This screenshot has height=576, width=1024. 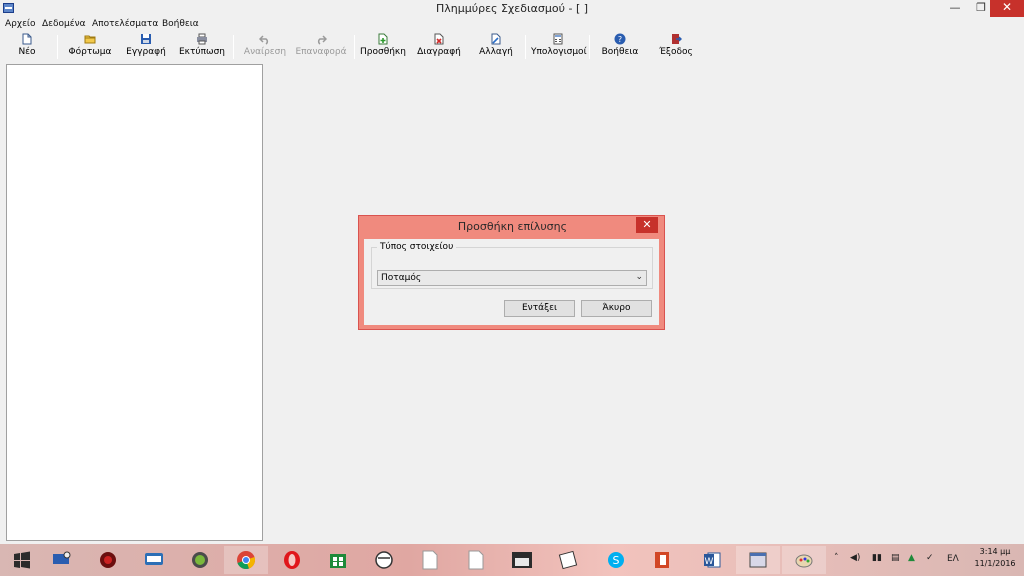 What do you see at coordinates (27, 52) in the screenshot?
I see `new-button-label: Νέο` at bounding box center [27, 52].